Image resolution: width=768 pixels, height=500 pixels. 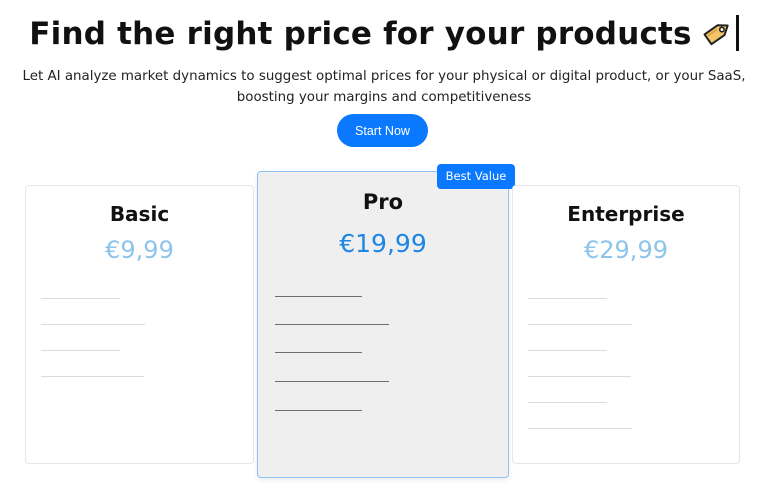 What do you see at coordinates (382, 130) in the screenshot?
I see `start-now-button: Start Now` at bounding box center [382, 130].